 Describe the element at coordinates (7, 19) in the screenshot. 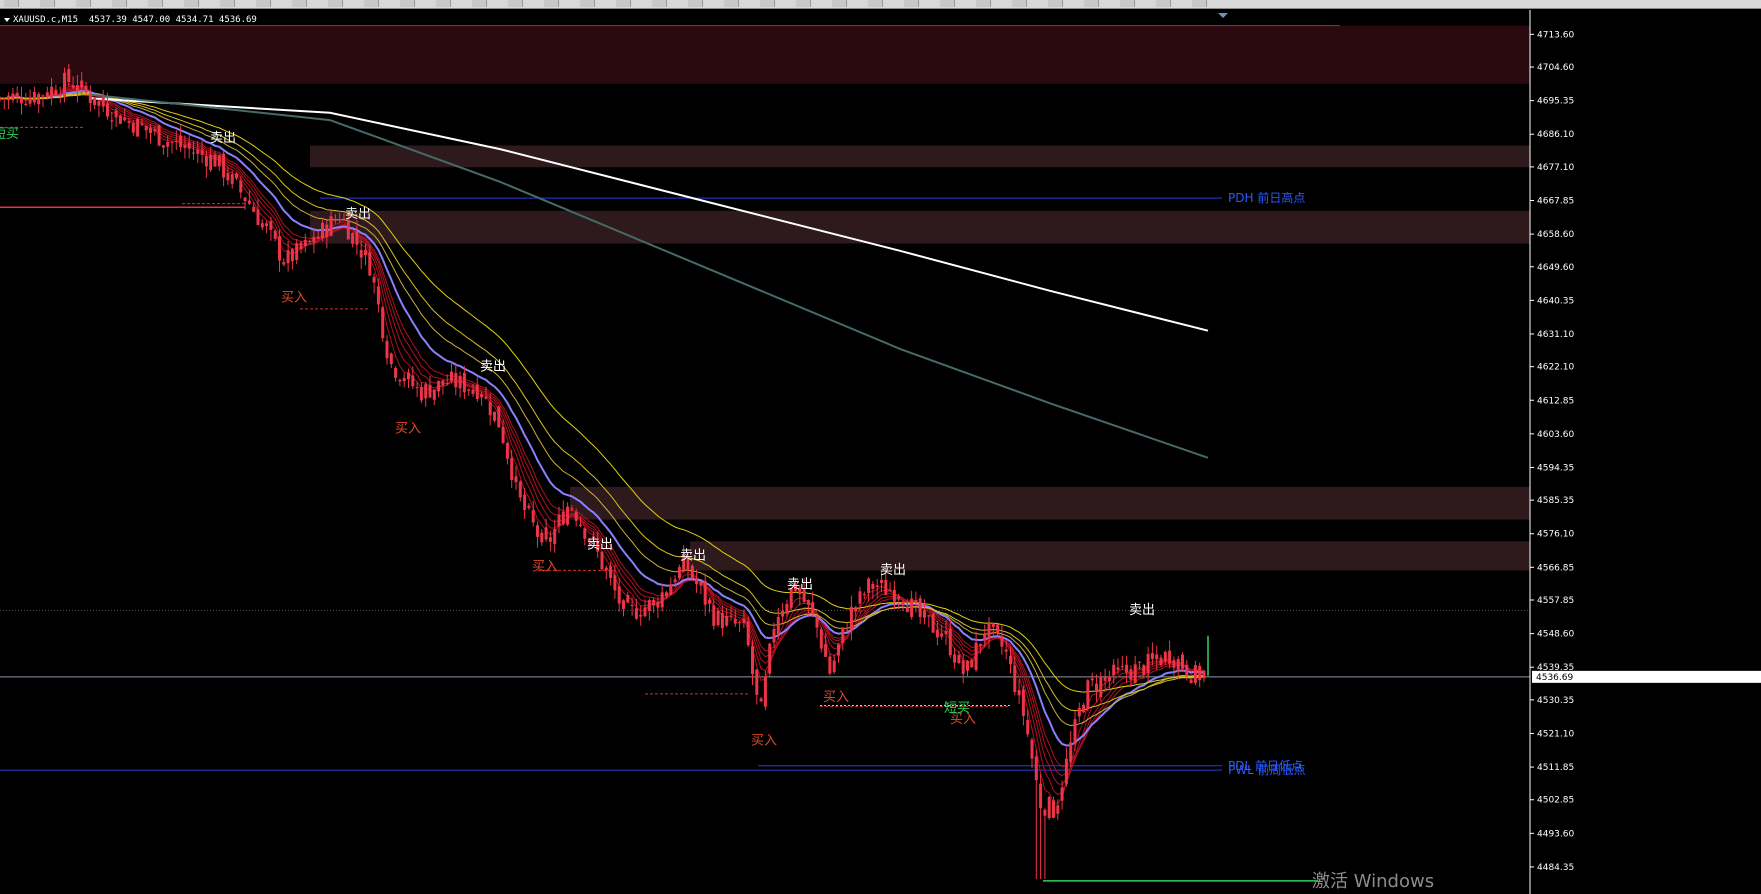

I see `dropdown-triangle-icon` at that location.